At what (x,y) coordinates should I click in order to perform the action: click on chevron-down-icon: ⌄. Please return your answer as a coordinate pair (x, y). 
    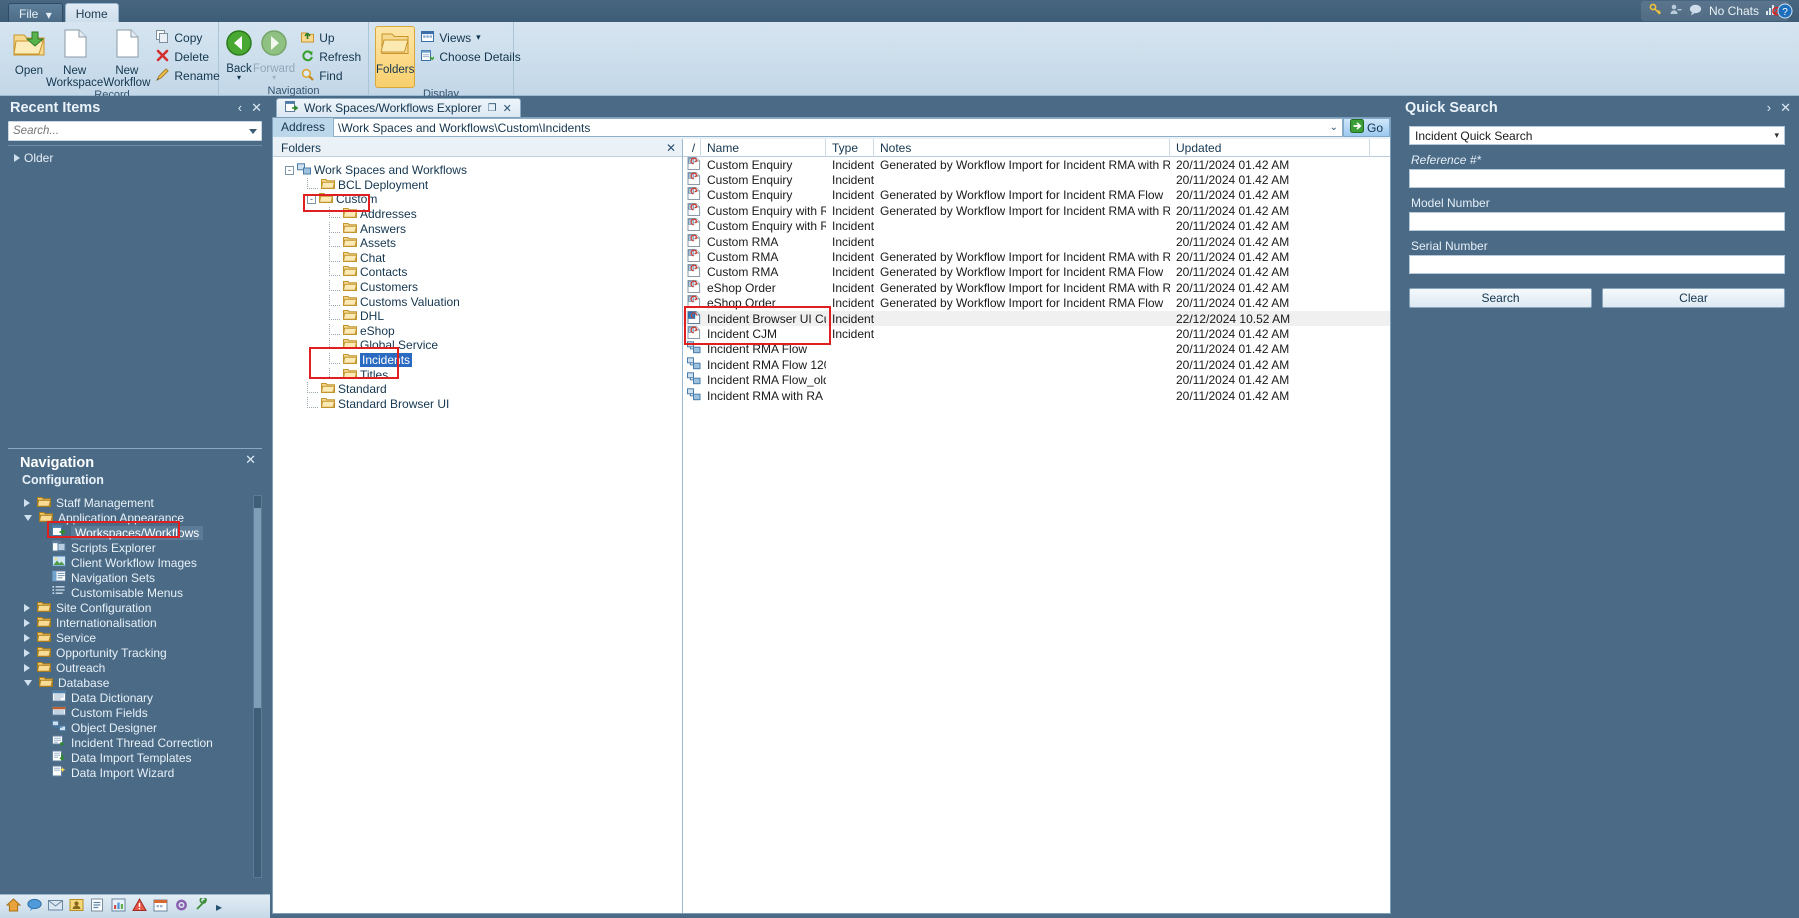
    Looking at the image, I should click on (1334, 127).